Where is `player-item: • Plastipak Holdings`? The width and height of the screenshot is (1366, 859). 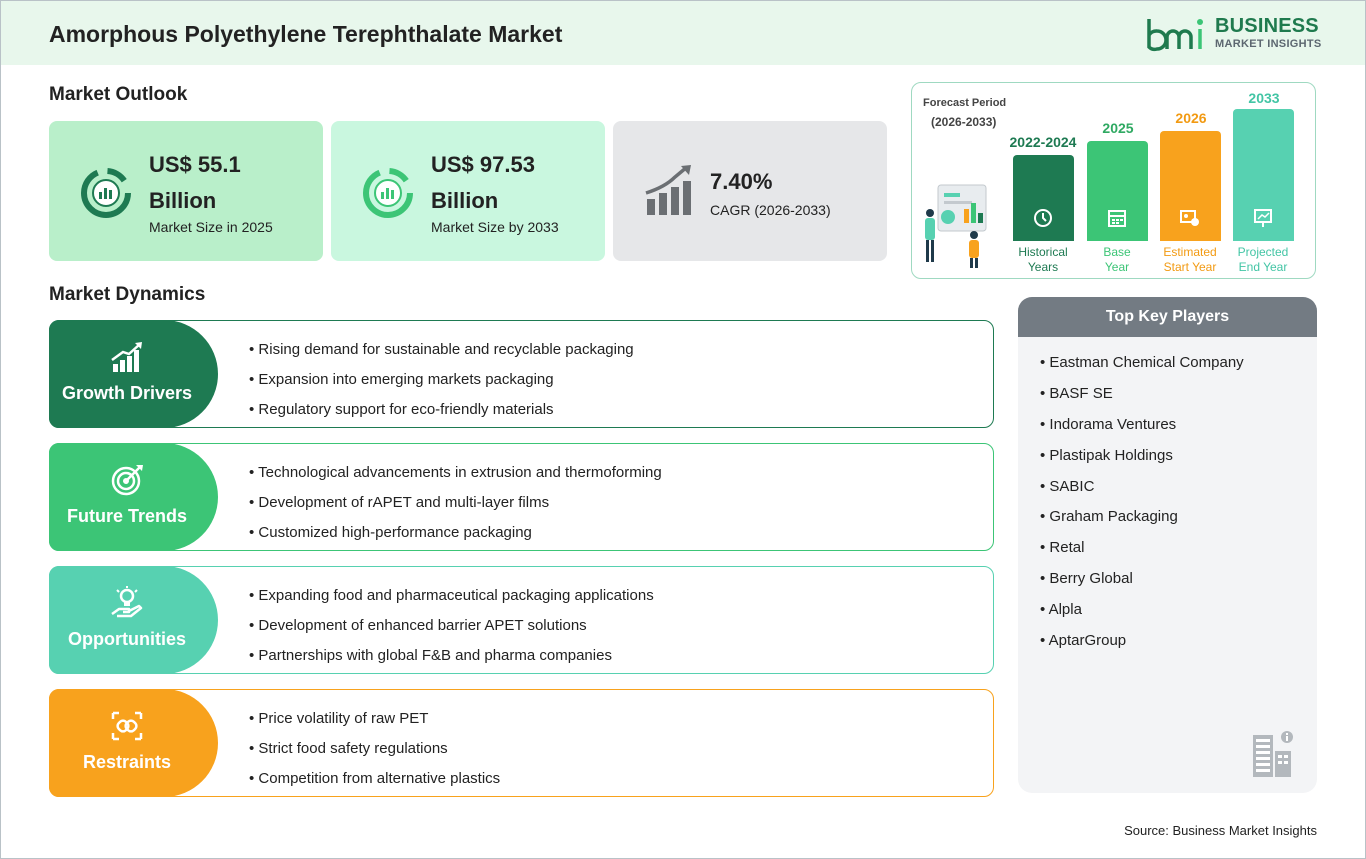
player-item: • Plastipak Holdings is located at coordinates (1106, 455).